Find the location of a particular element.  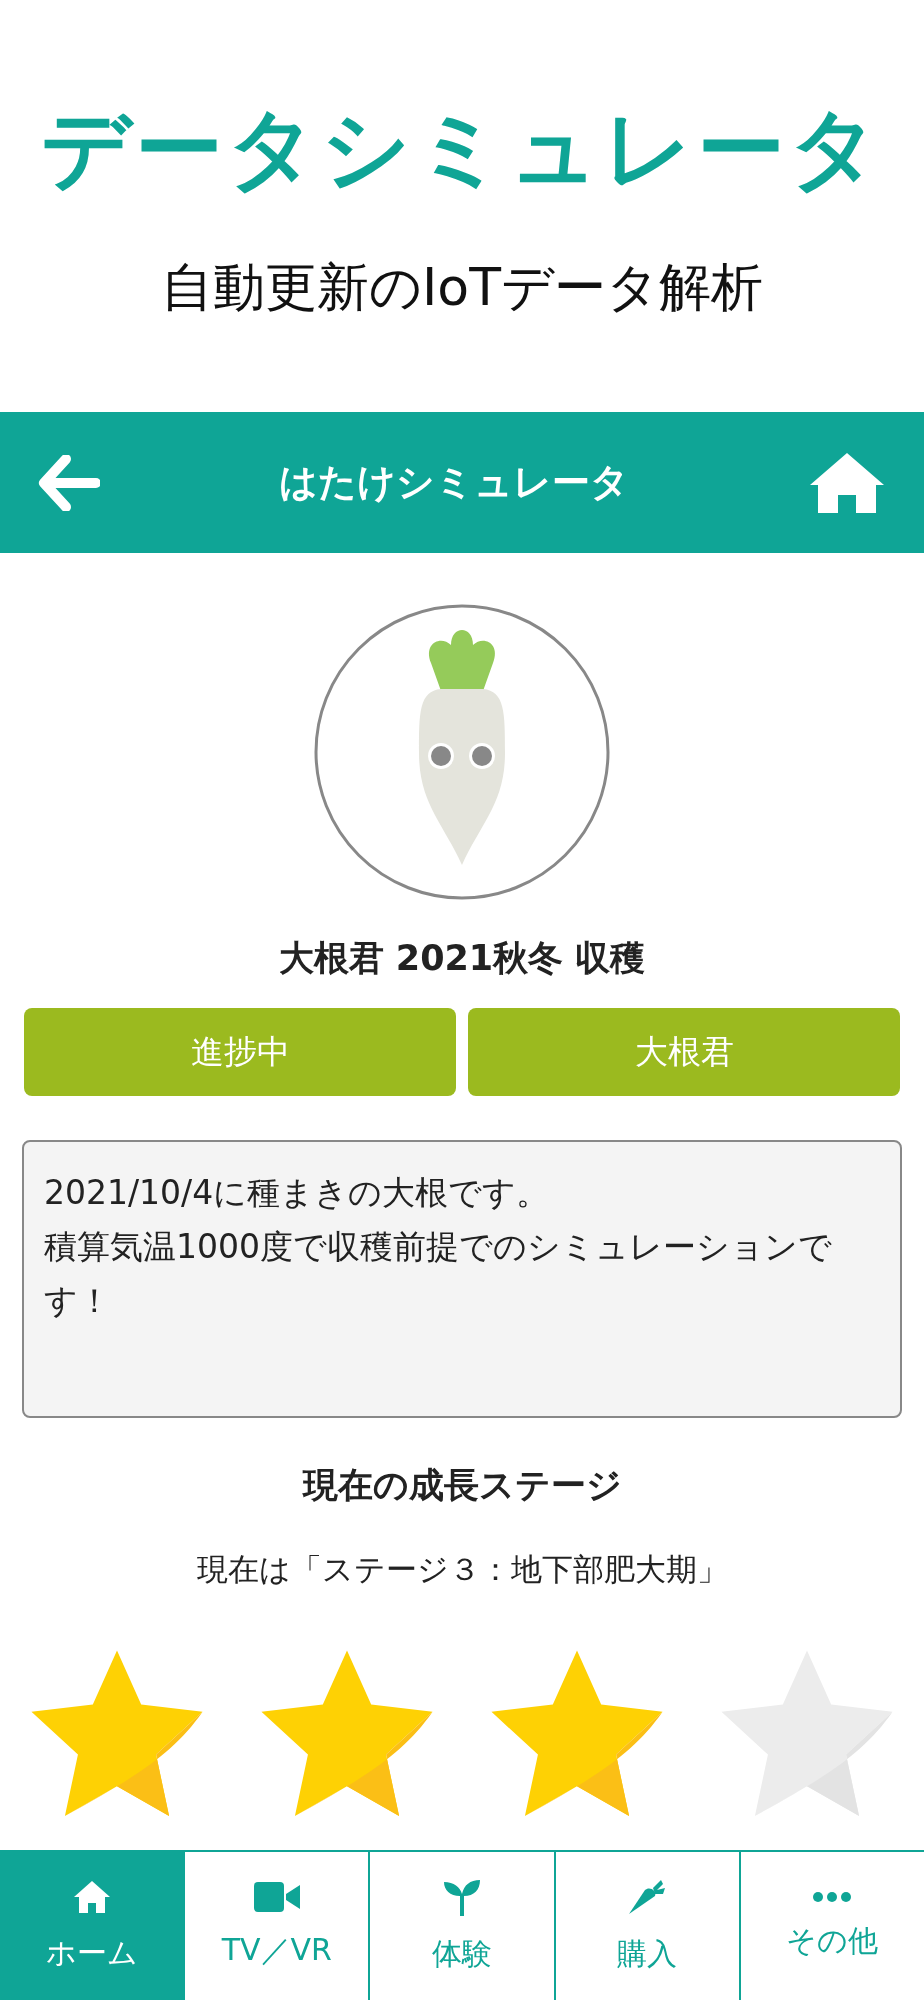

tag: 大根君 is located at coordinates (684, 1052).